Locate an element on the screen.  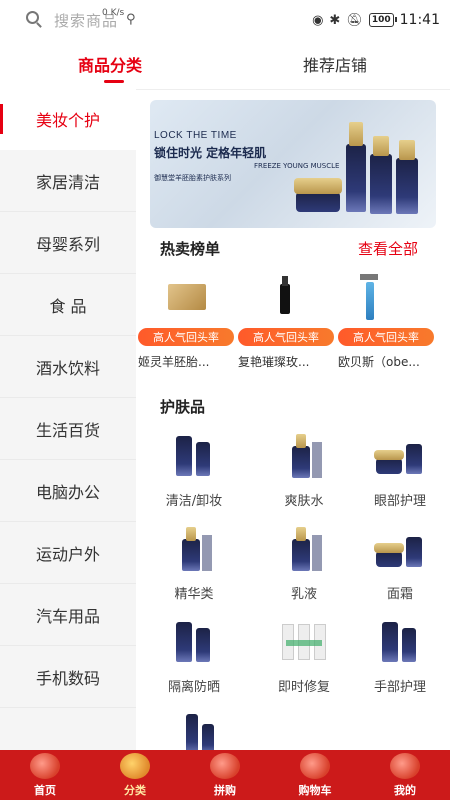
category-item: 清洁/卸妆 is located at coordinates (194, 477).